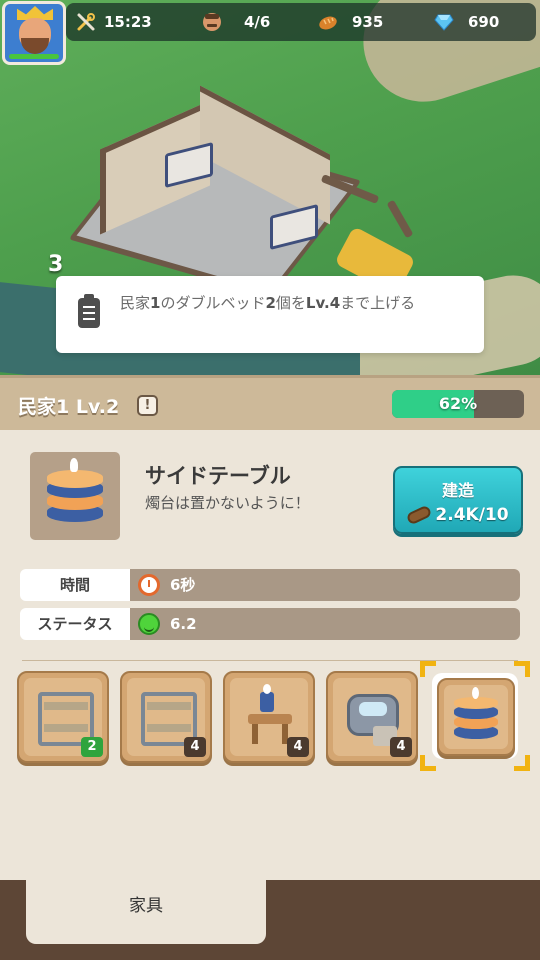 This screenshot has width=540, height=960. What do you see at coordinates (63, 717) in the screenshot?
I see `furniture-slot-bunk-bed: 2` at bounding box center [63, 717].